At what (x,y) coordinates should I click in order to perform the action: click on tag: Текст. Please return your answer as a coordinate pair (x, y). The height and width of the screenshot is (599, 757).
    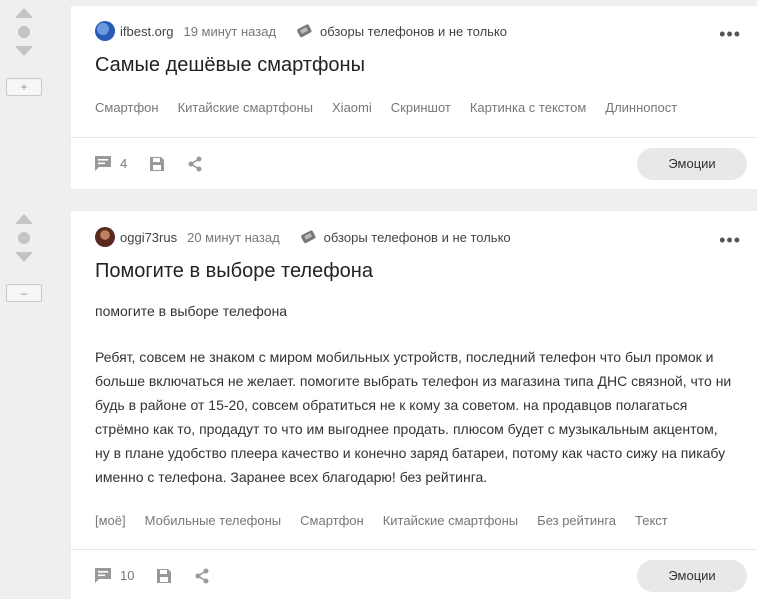
    Looking at the image, I should click on (651, 520).